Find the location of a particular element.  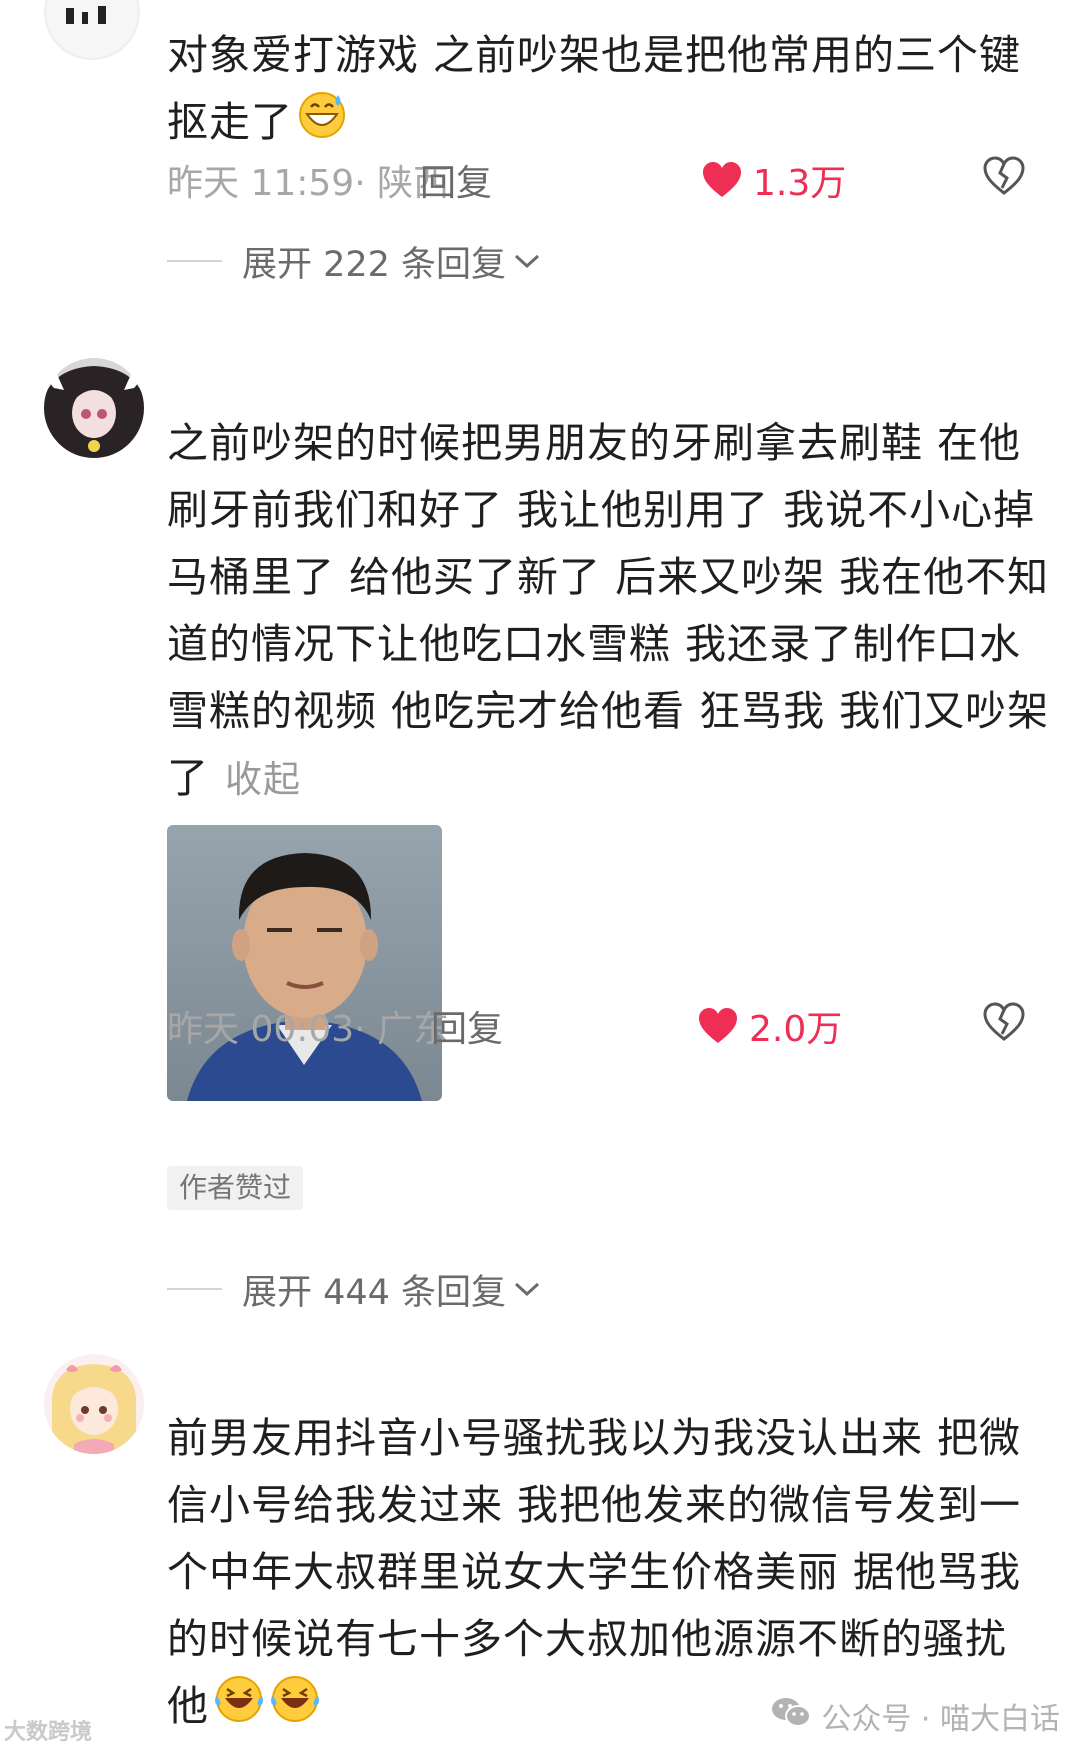

comment-text-line: 刷牙前我们和好了 我让他别用了 我说不小心掉 is located at coordinates (601, 510).